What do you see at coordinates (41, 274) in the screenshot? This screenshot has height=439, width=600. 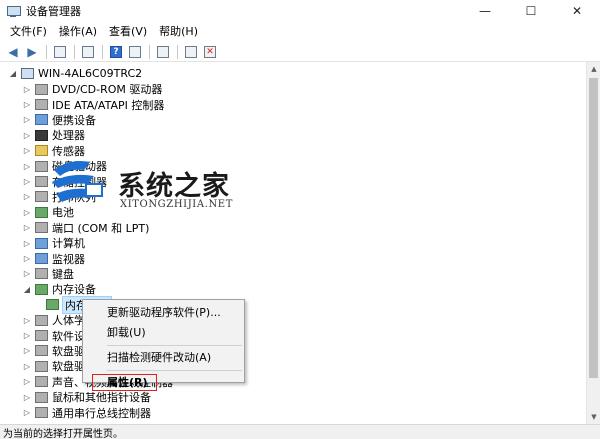 I see `keyboard-icon` at bounding box center [41, 274].